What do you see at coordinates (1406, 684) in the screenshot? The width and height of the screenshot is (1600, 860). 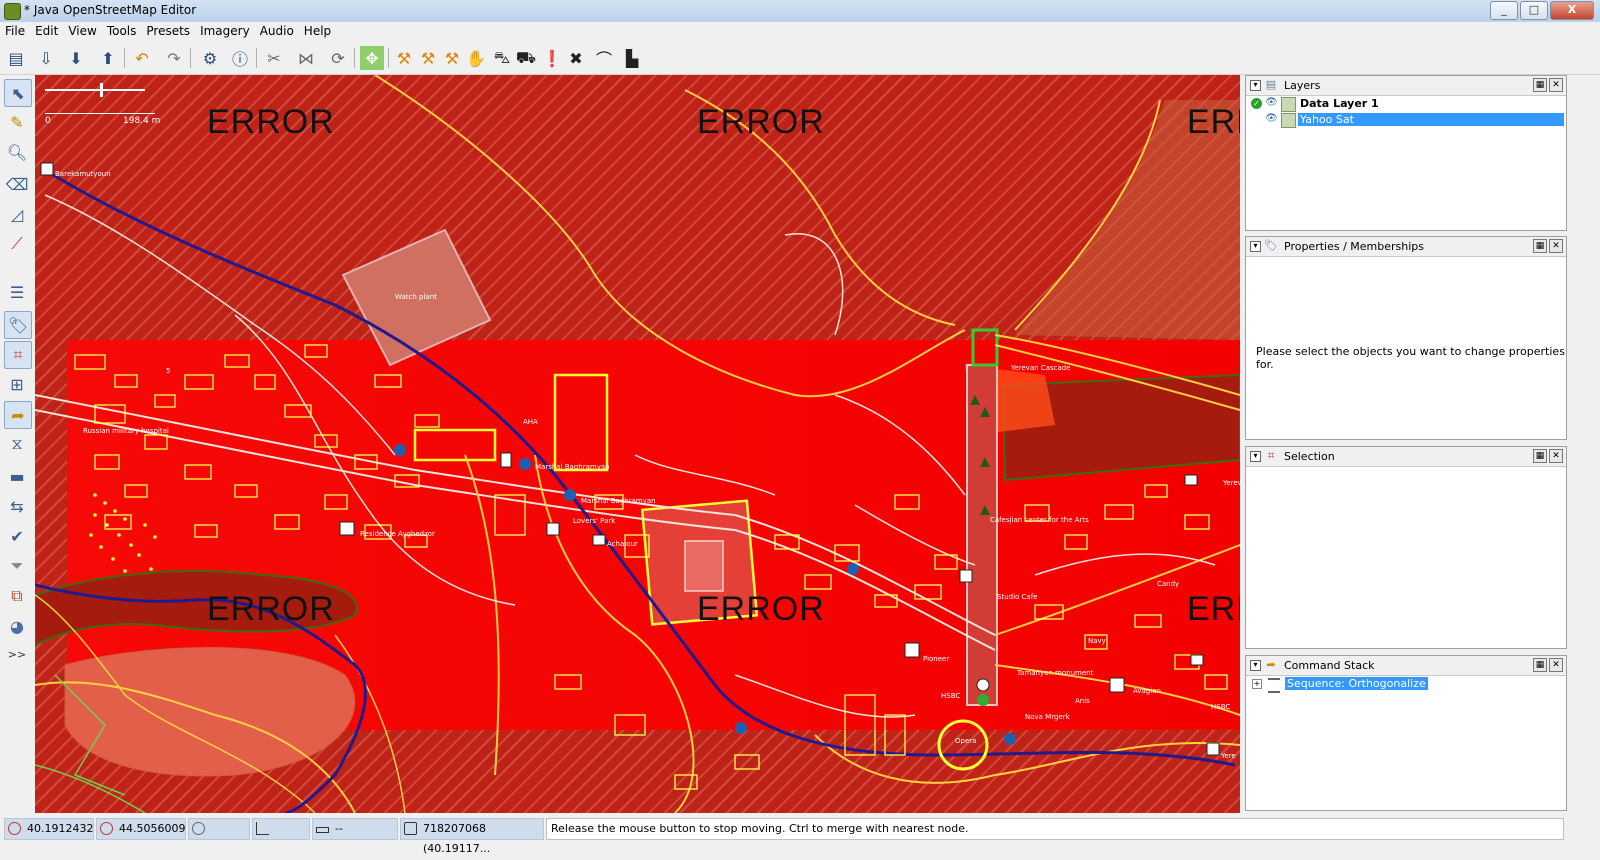 I see `command-row: + Sequence: Orthogonalize` at bounding box center [1406, 684].